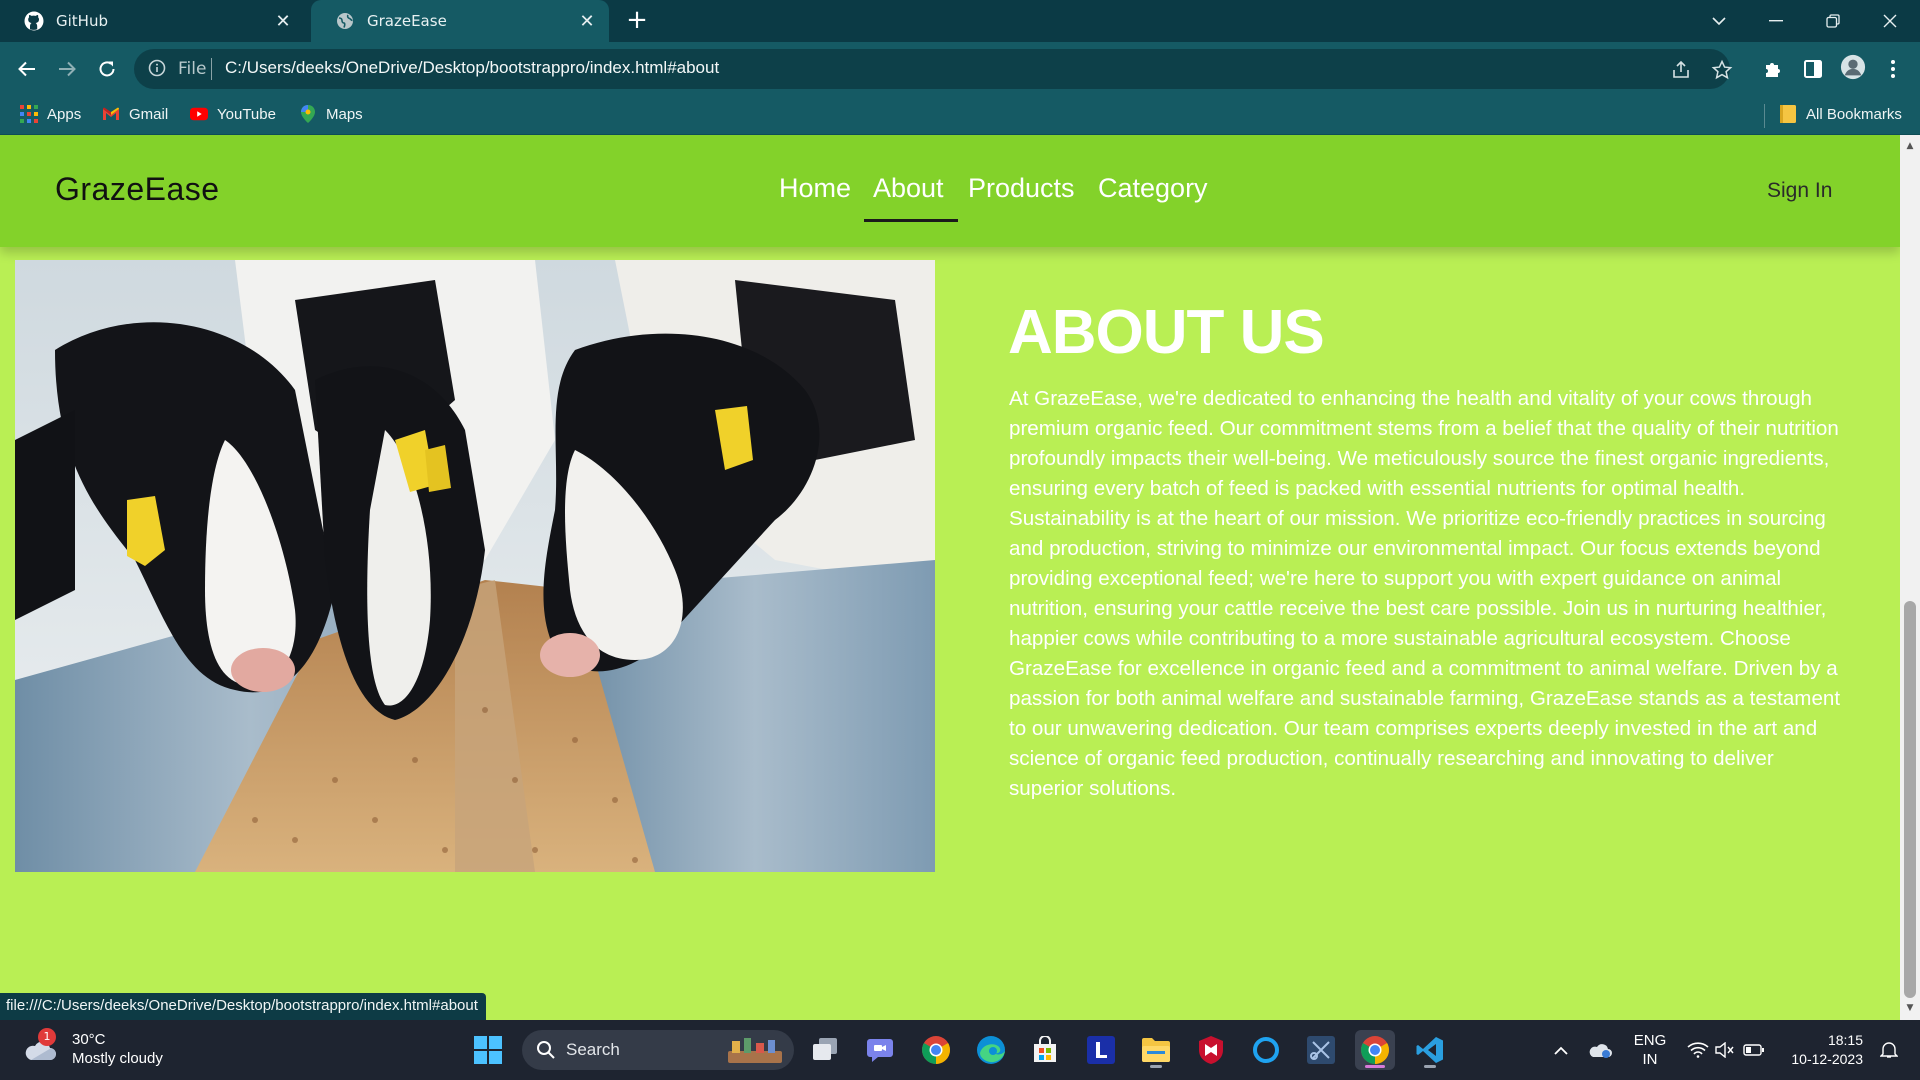 The width and height of the screenshot is (1920, 1080). Describe the element at coordinates (1799, 191) in the screenshot. I see `sign-in-link: Sign In` at that location.